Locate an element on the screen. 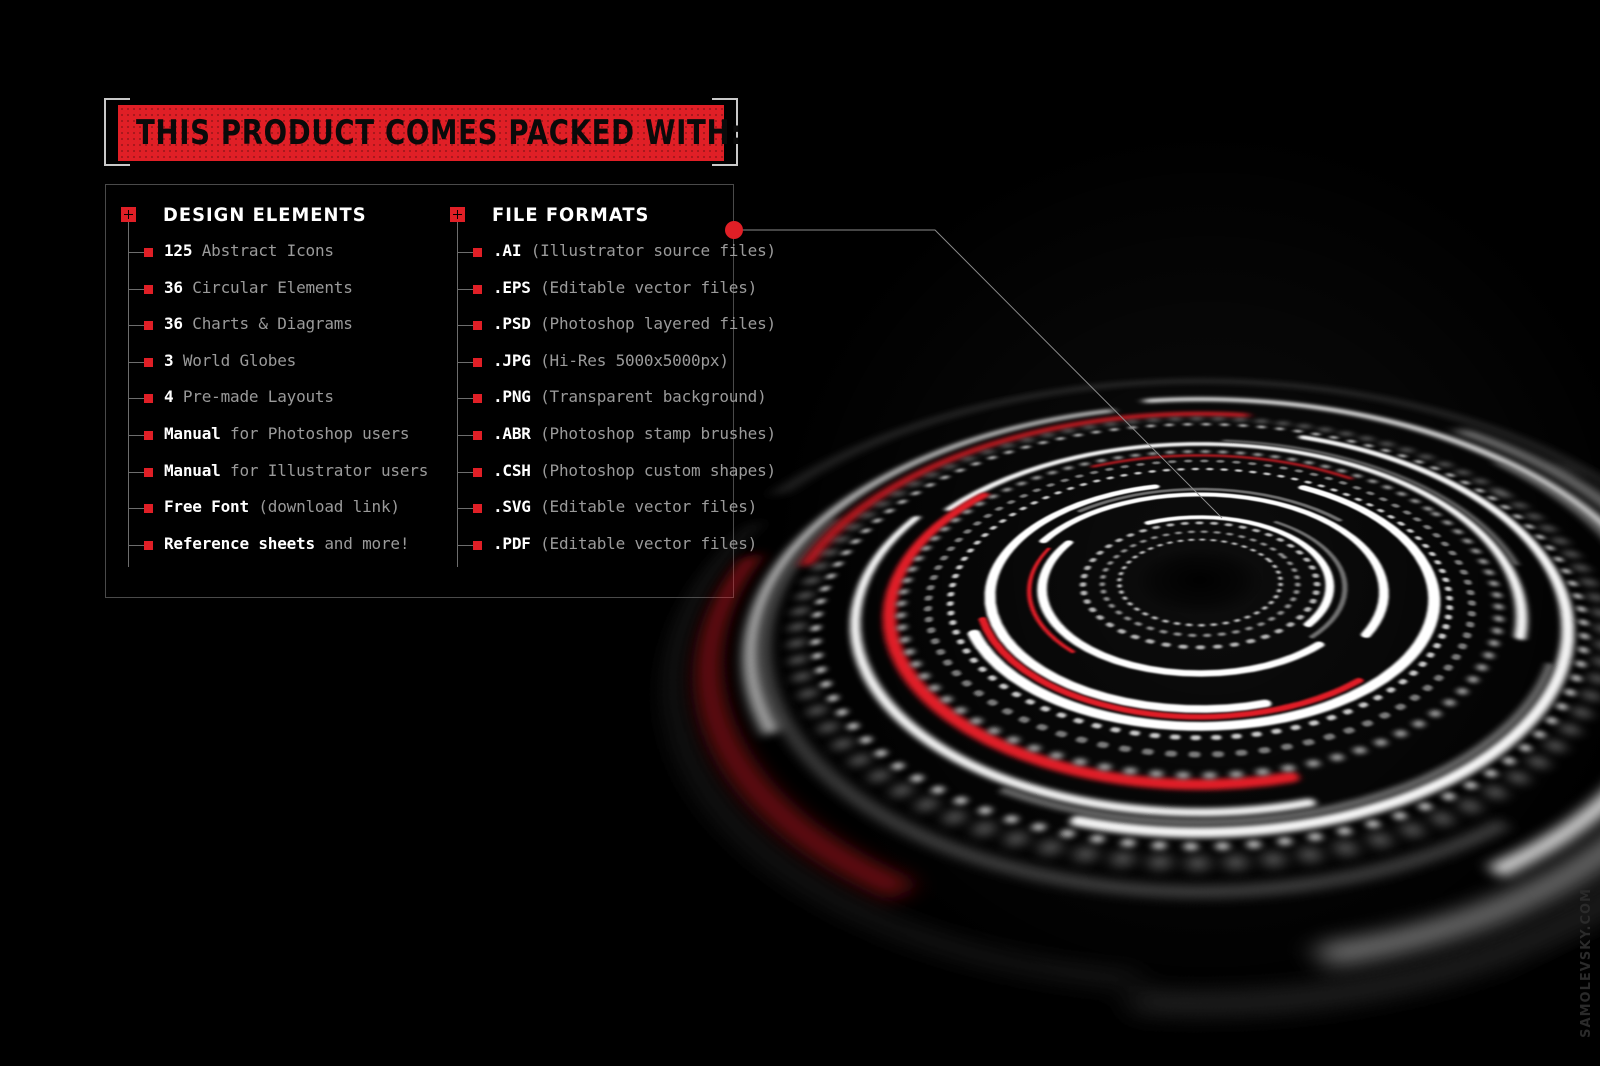  list-item: .AI (Illustrator source files) is located at coordinates (605, 253).